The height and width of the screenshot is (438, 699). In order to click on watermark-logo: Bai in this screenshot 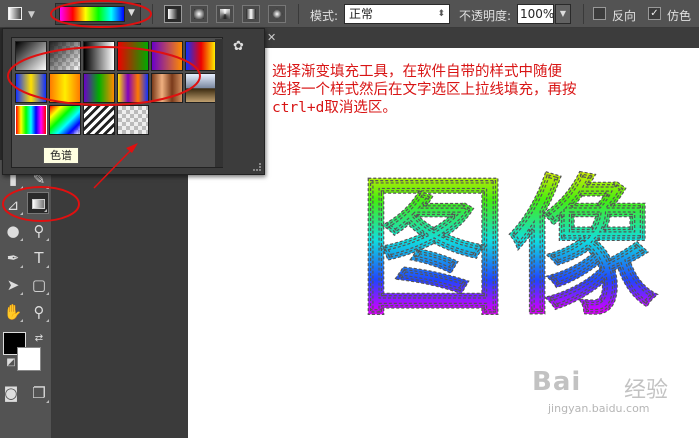, I will do `click(557, 382)`.